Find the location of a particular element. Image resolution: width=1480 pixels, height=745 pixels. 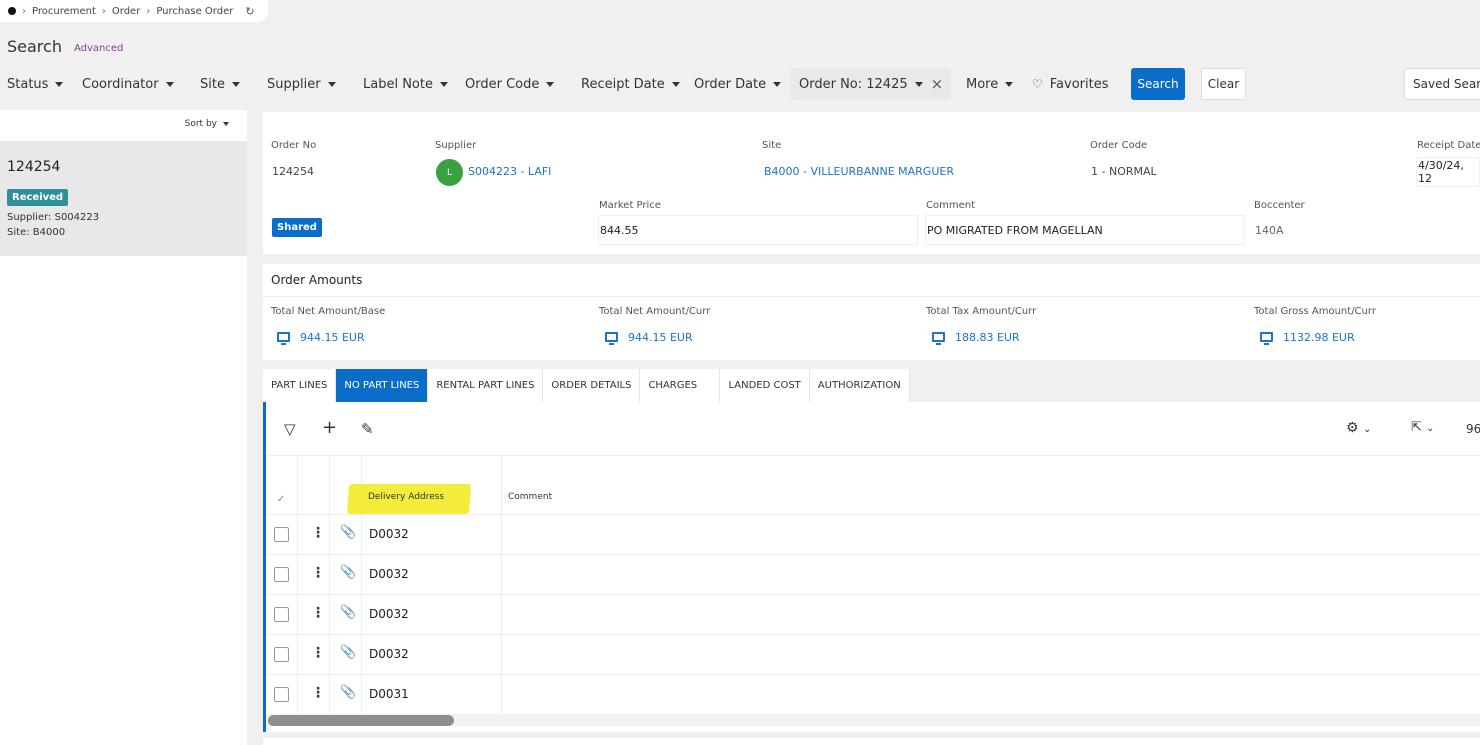

total-tax-curr-label: Total Tax Amount/Curr is located at coordinates (981, 311).